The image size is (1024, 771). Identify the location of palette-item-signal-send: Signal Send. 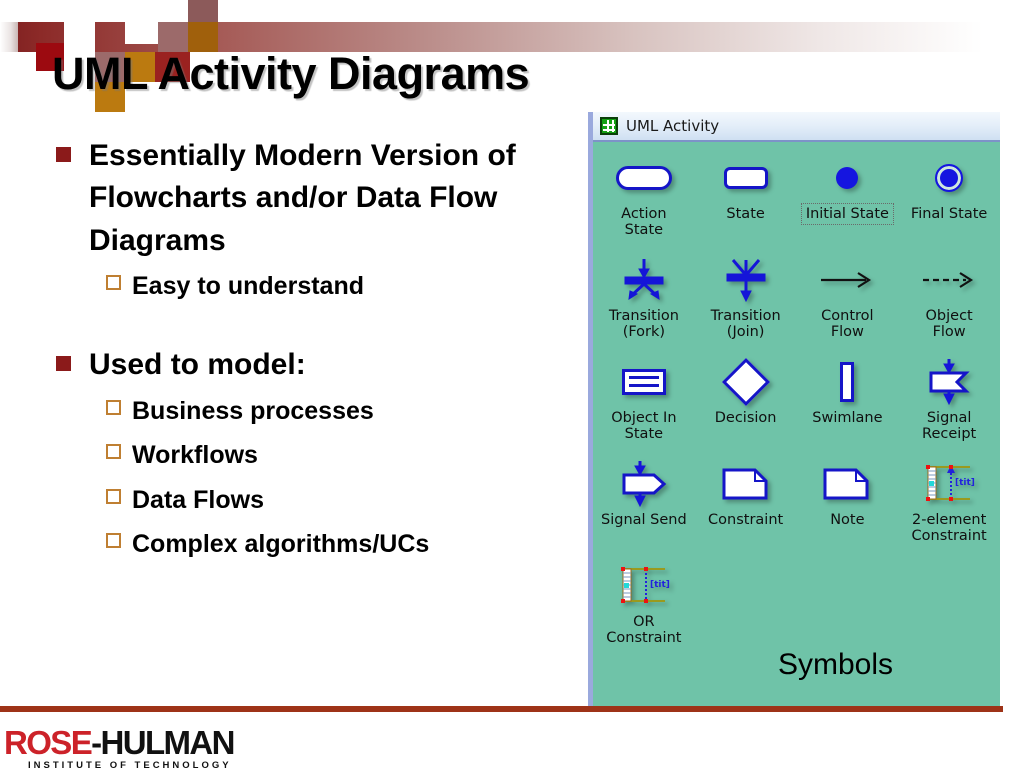
(644, 511).